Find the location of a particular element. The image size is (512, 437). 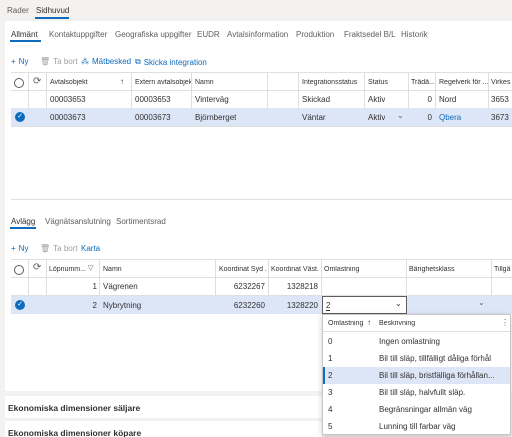

tab-sidhuvud: Sidhuvud is located at coordinates (52, 10).